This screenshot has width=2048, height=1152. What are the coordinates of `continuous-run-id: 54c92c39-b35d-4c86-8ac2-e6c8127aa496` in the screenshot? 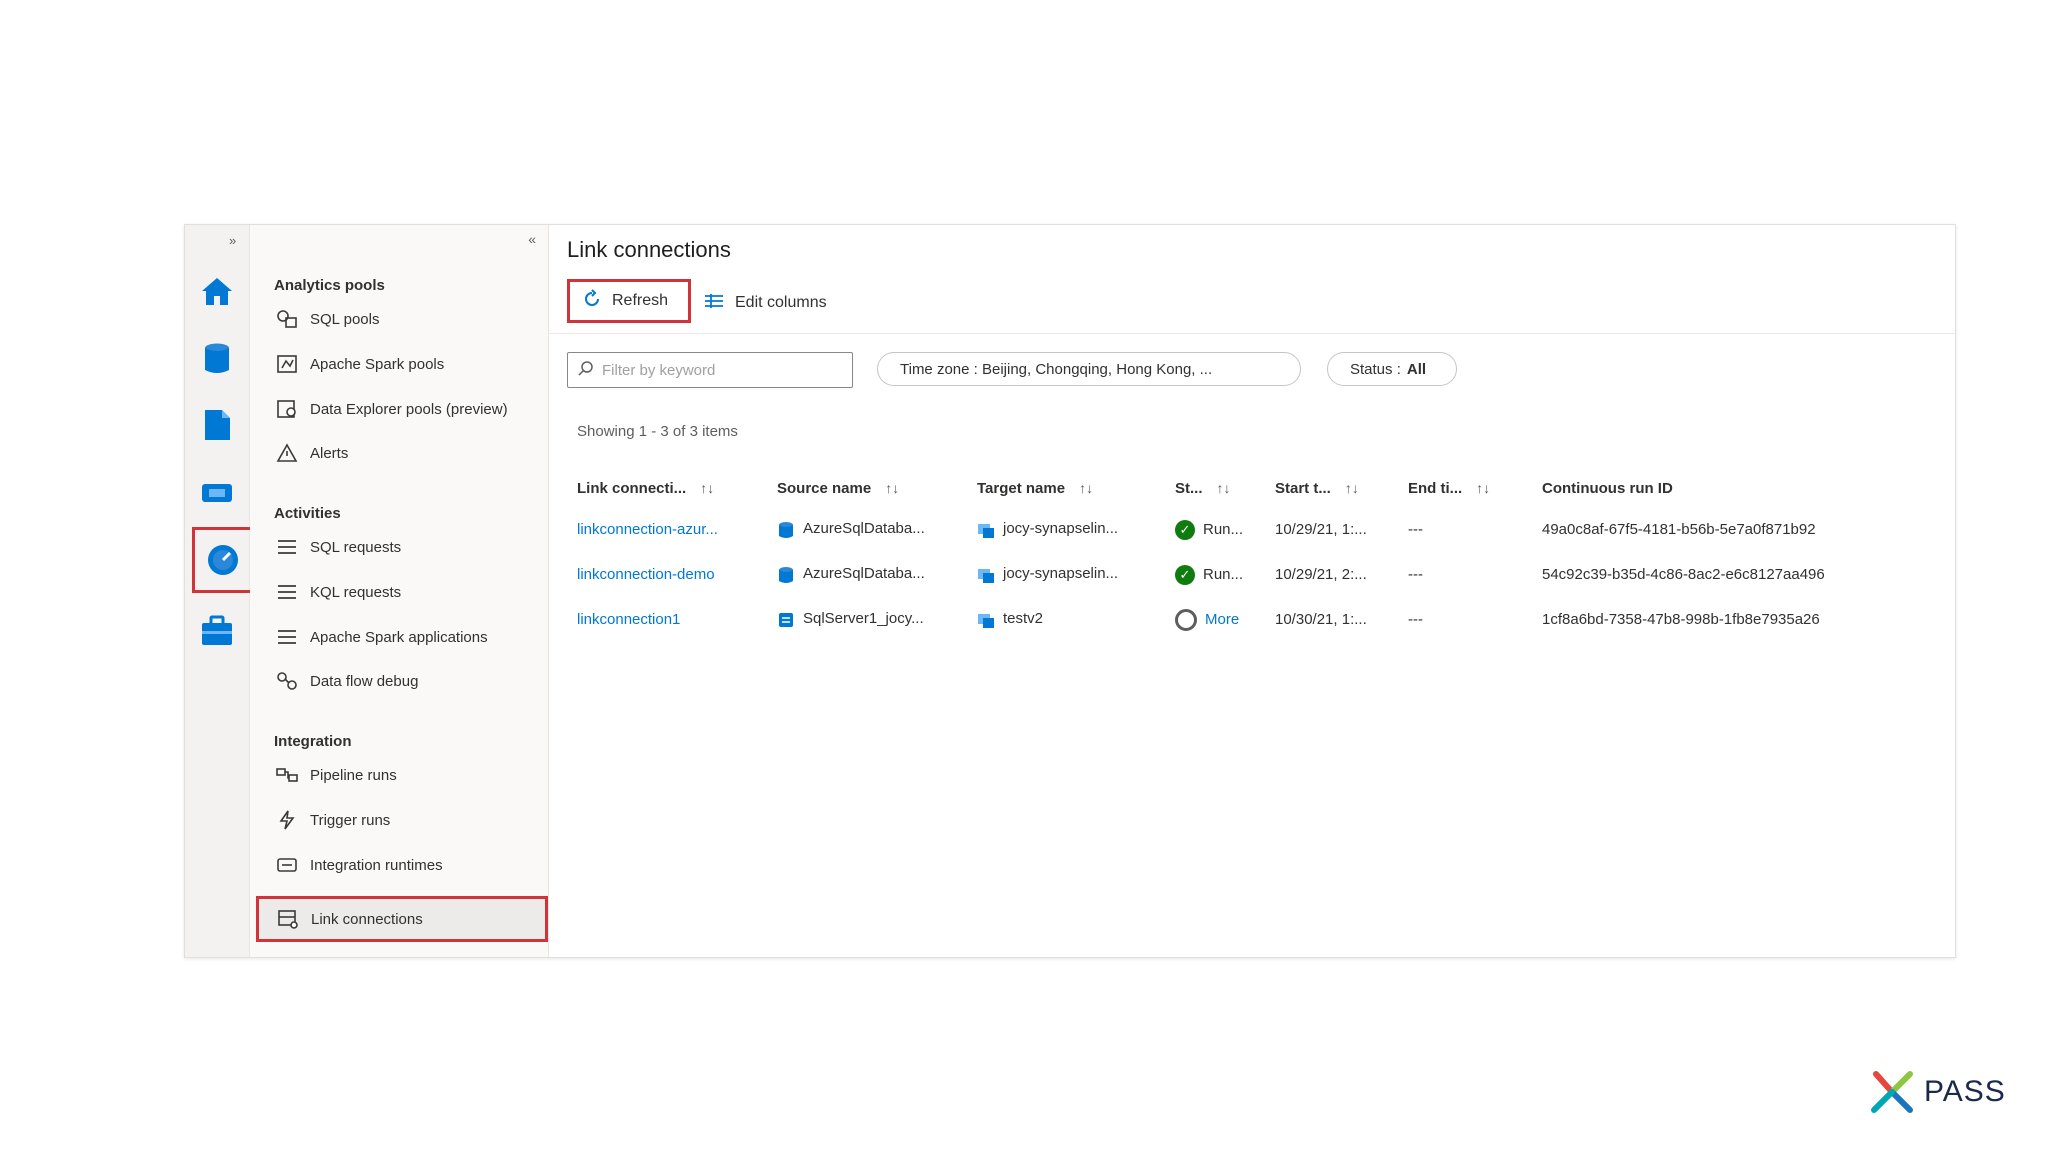 It's located at (1683, 574).